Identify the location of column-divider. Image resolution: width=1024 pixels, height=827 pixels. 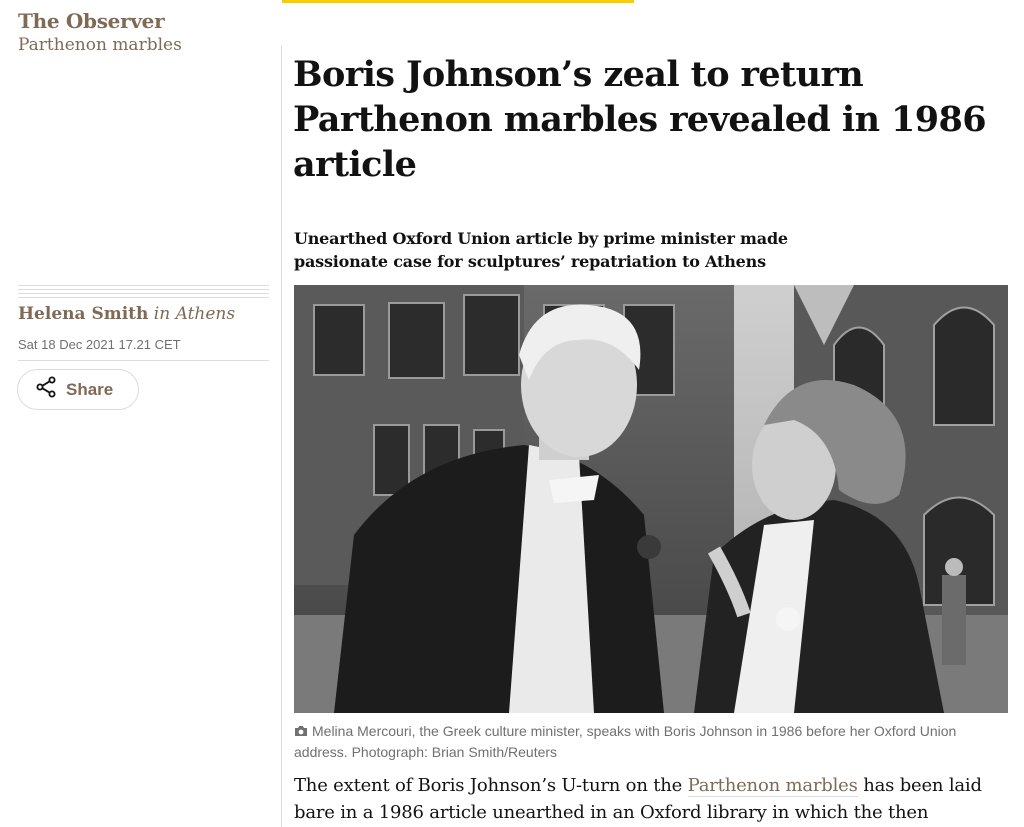
(281, 436).